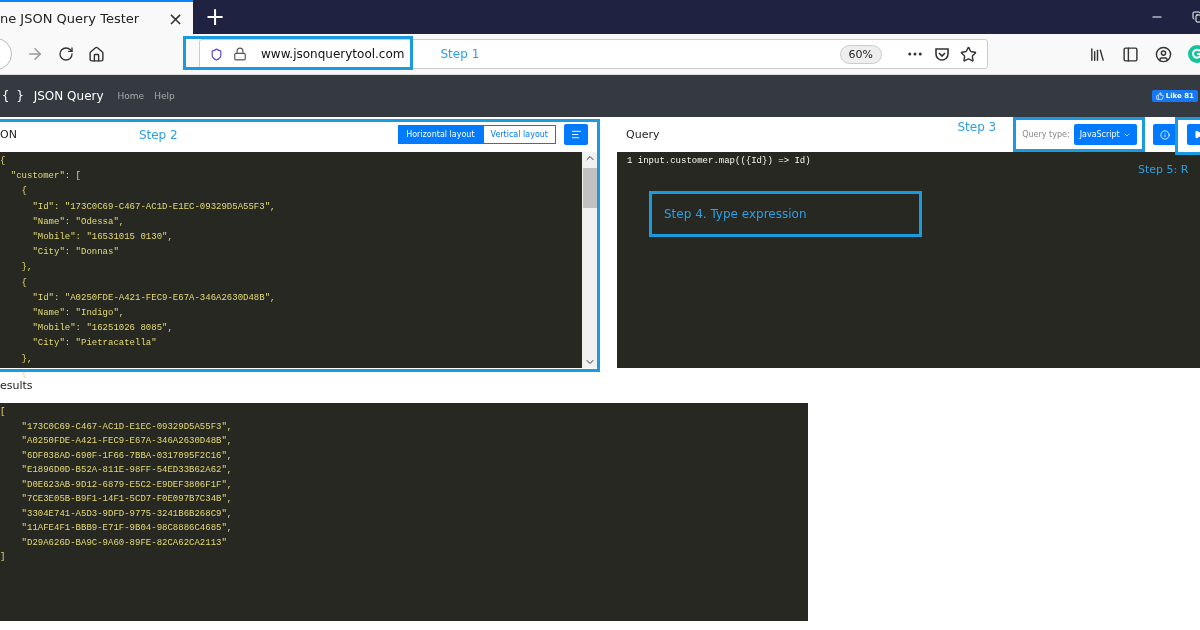 This screenshot has height=630, width=1200. Describe the element at coordinates (1130, 54) in the screenshot. I see `sidebar-icon` at that location.